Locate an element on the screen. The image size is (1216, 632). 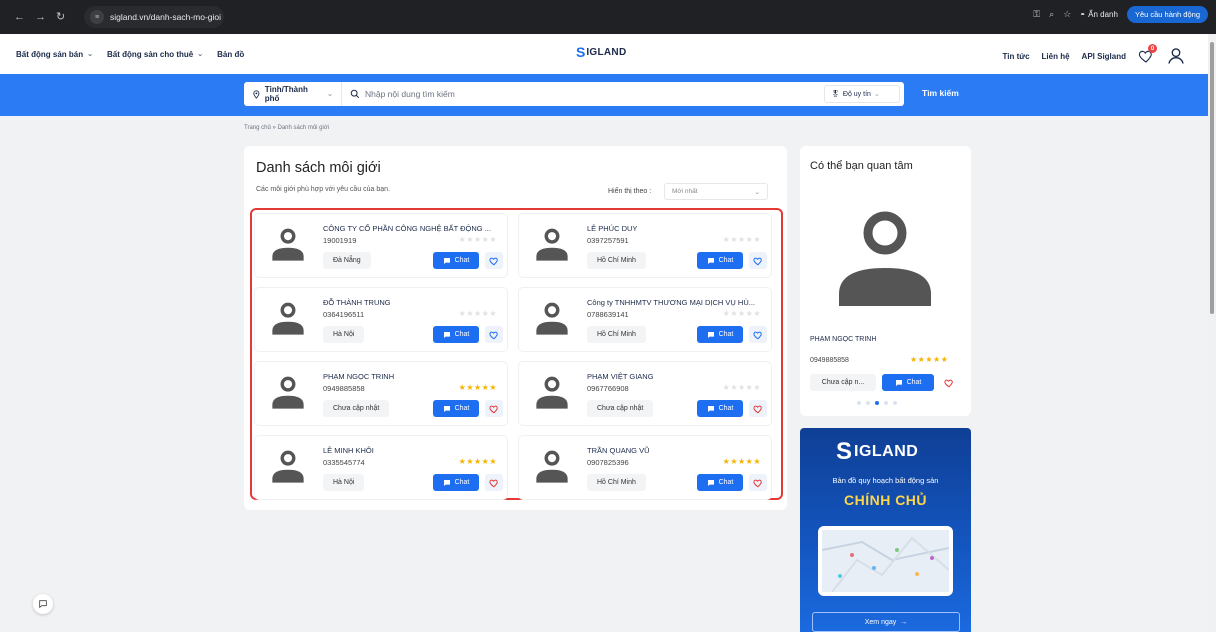
breadcrumb-home: Trang chủ is located at coordinates (257, 128).